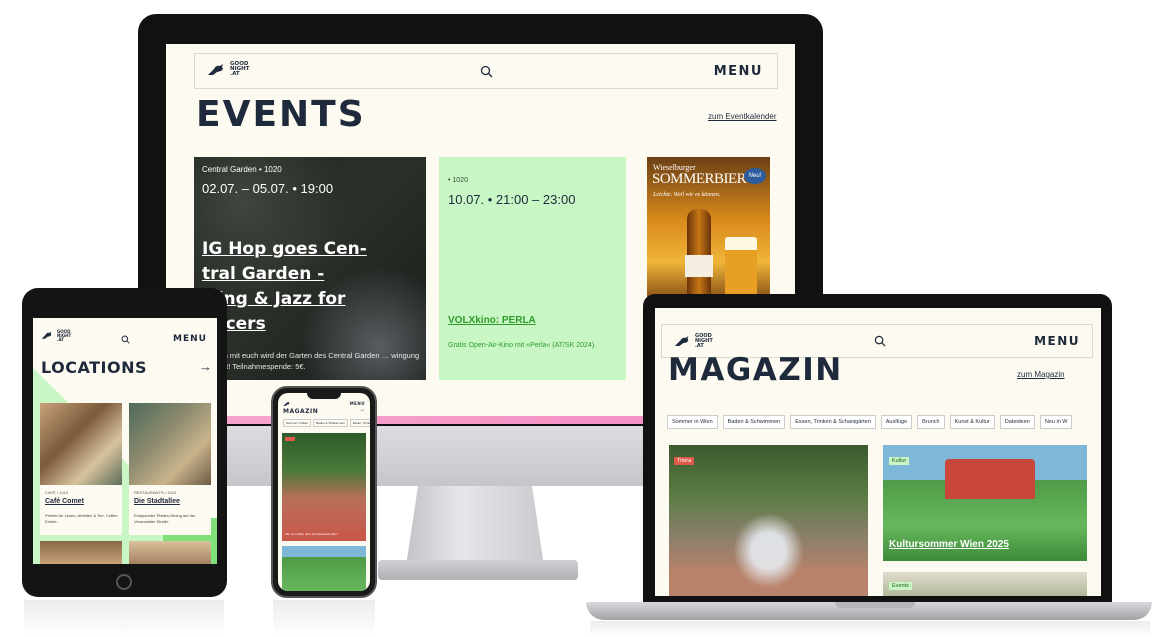 This screenshot has height=637, width=1153. Describe the element at coordinates (985, 584) in the screenshot. I see `magazin-card-3: Events` at that location.